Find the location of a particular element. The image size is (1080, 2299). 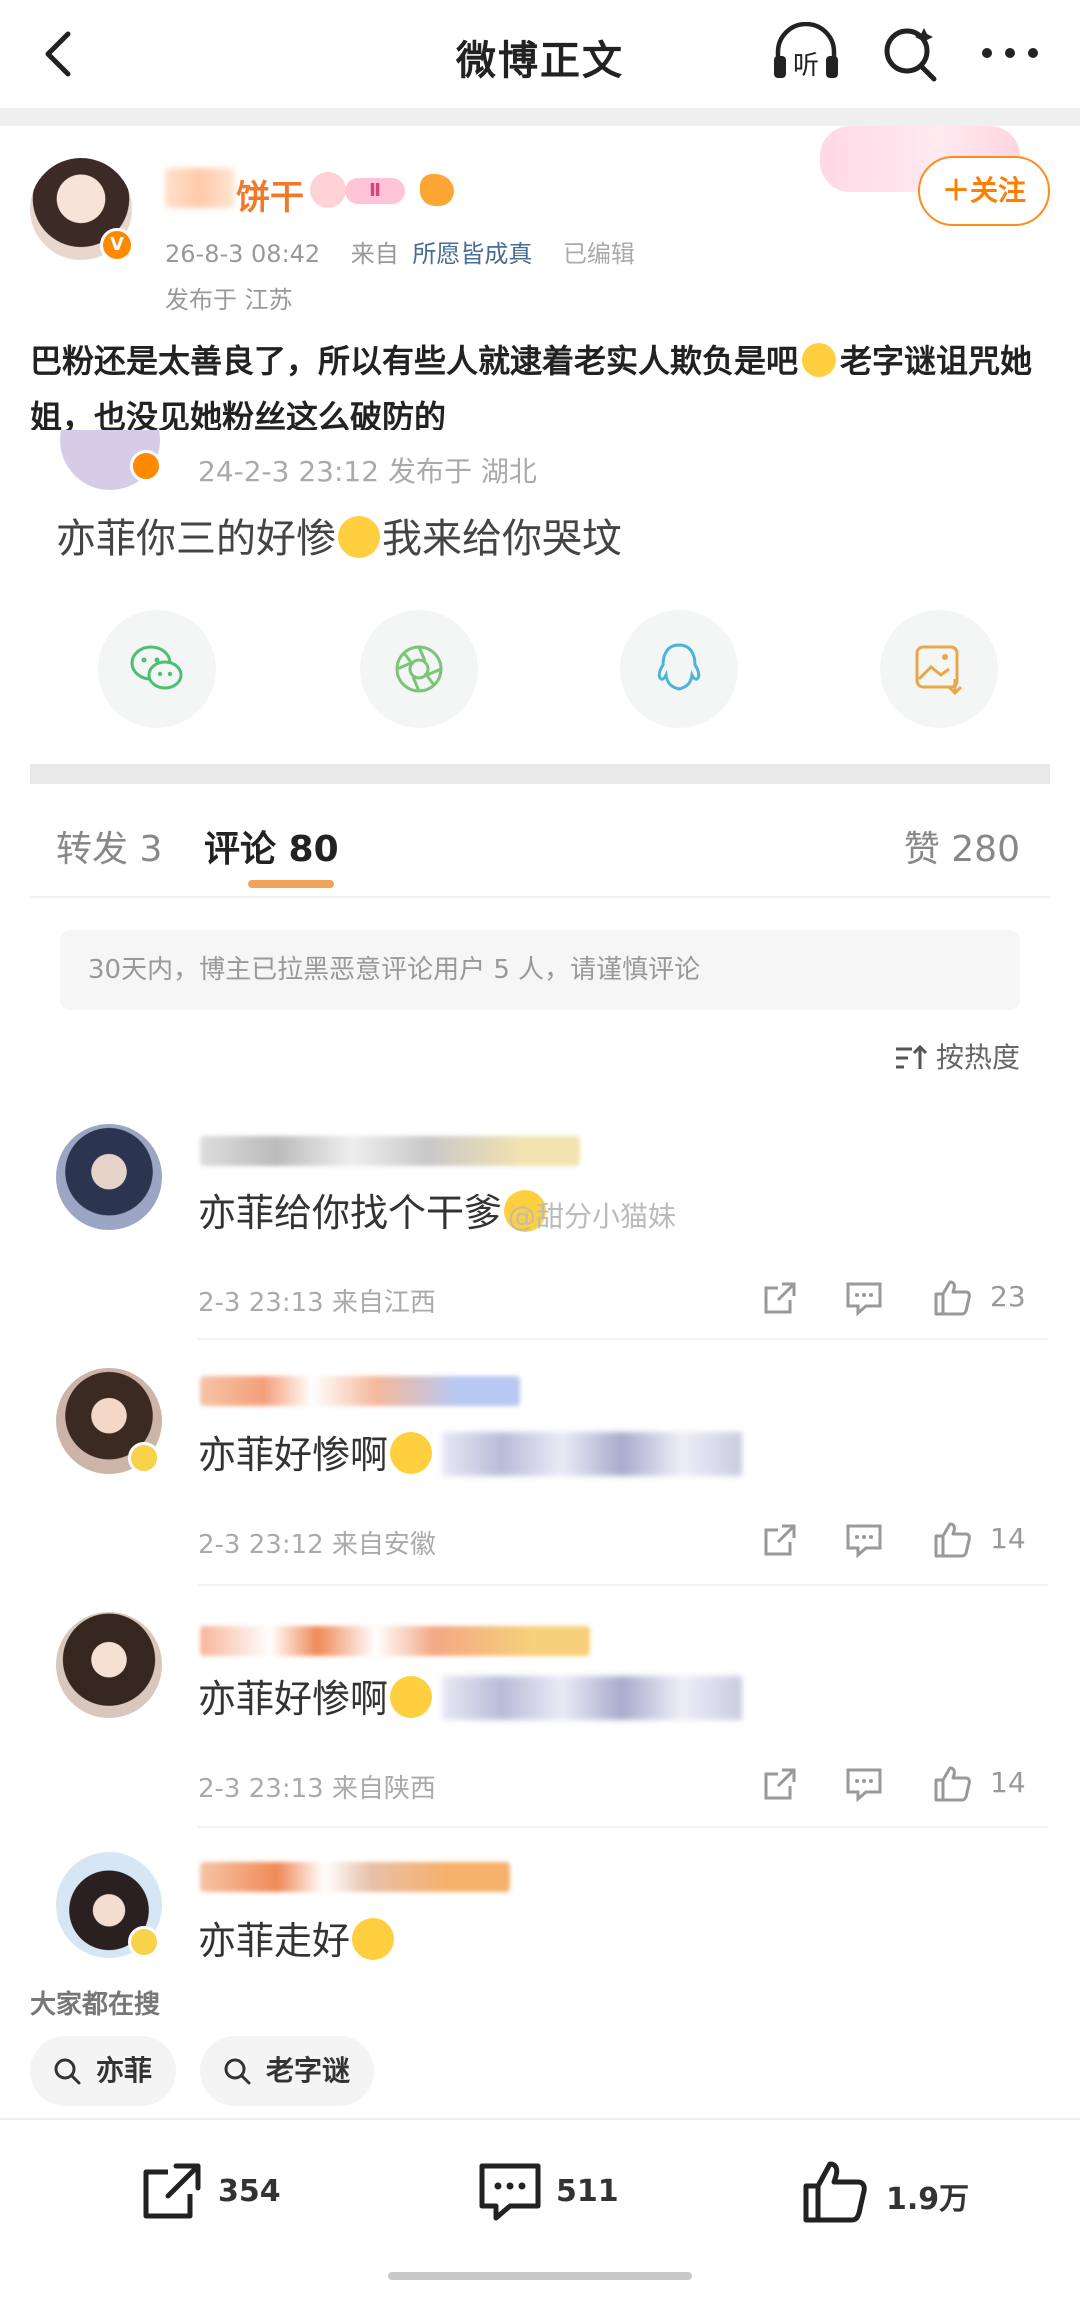

fan-badge-icon is located at coordinates (437, 190).